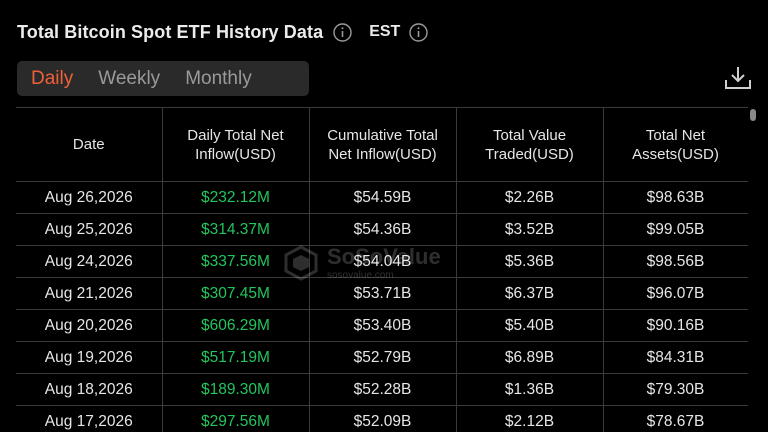  What do you see at coordinates (89, 197) in the screenshot?
I see `date-cell: Aug 26,2026` at bounding box center [89, 197].